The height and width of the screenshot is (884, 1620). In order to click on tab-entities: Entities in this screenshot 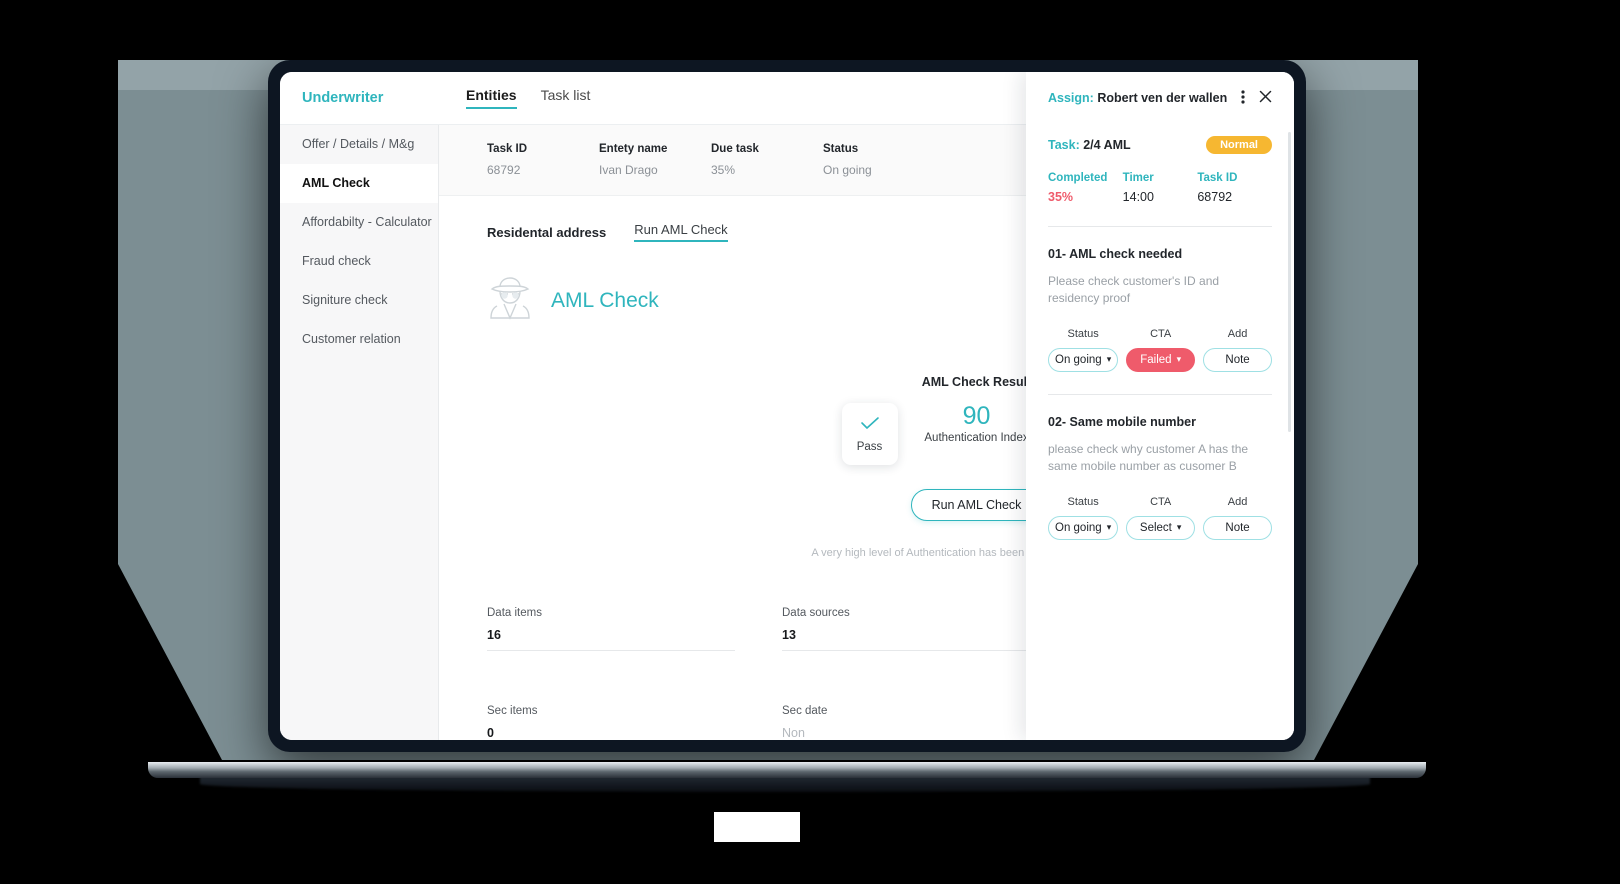, I will do `click(491, 98)`.